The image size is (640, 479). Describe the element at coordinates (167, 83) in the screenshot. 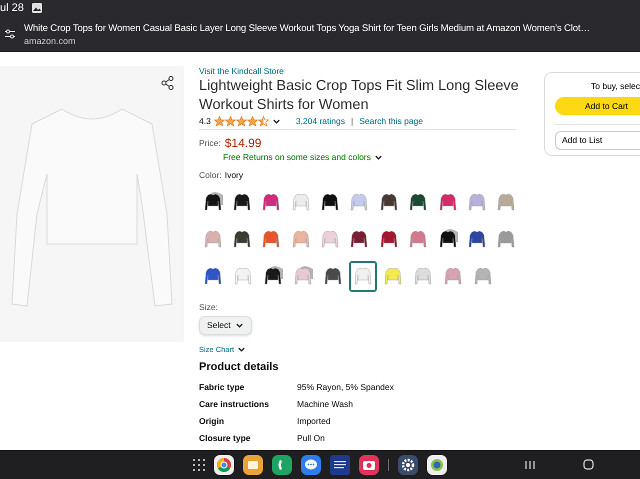

I see `share-icon` at that location.